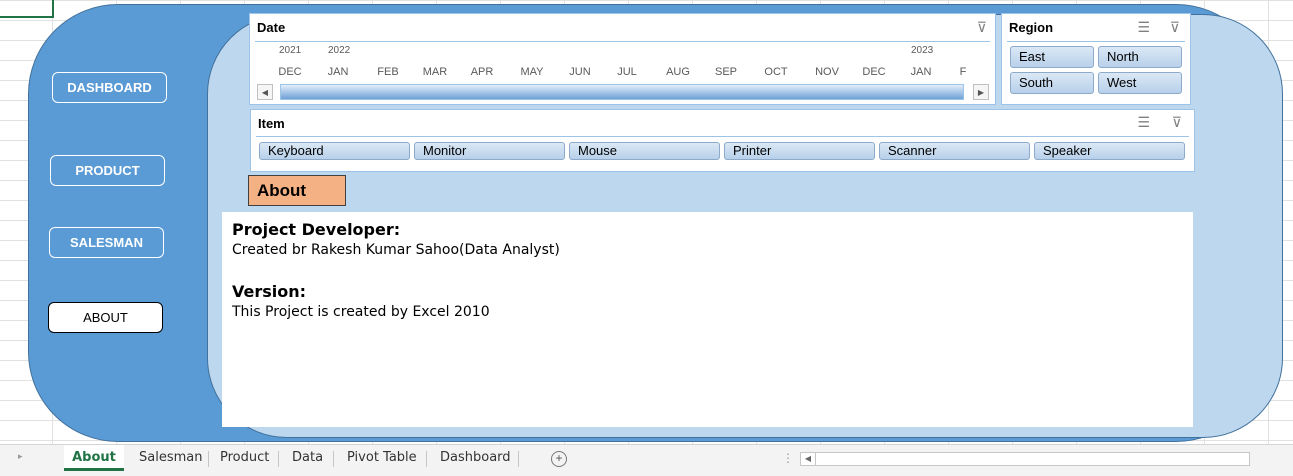 The image size is (1293, 476). I want to click on timeline-selection-bar, so click(622, 92).